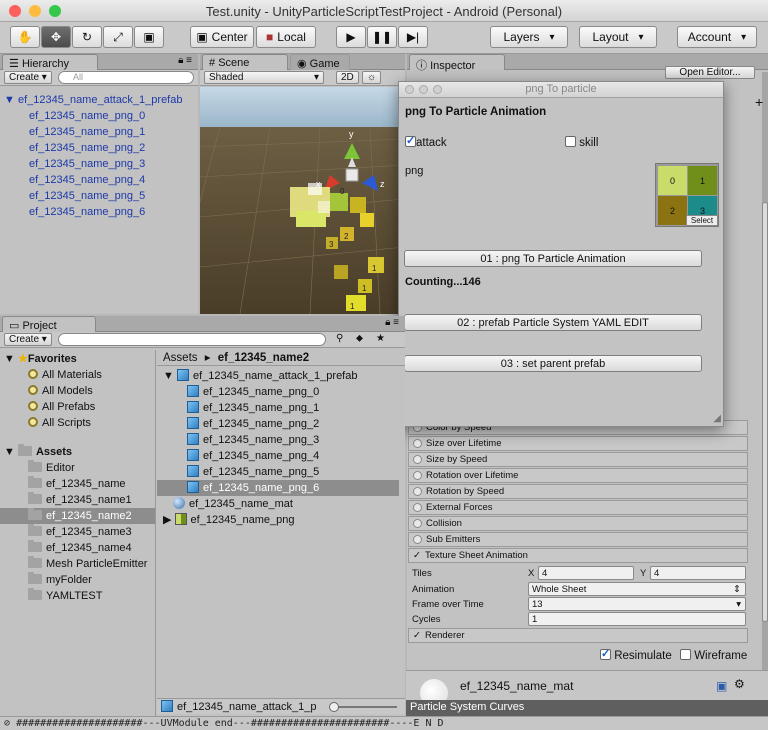 The width and height of the screenshot is (768, 730). What do you see at coordinates (149, 37) in the screenshot?
I see `rect-tool-button: ▣` at bounding box center [149, 37].